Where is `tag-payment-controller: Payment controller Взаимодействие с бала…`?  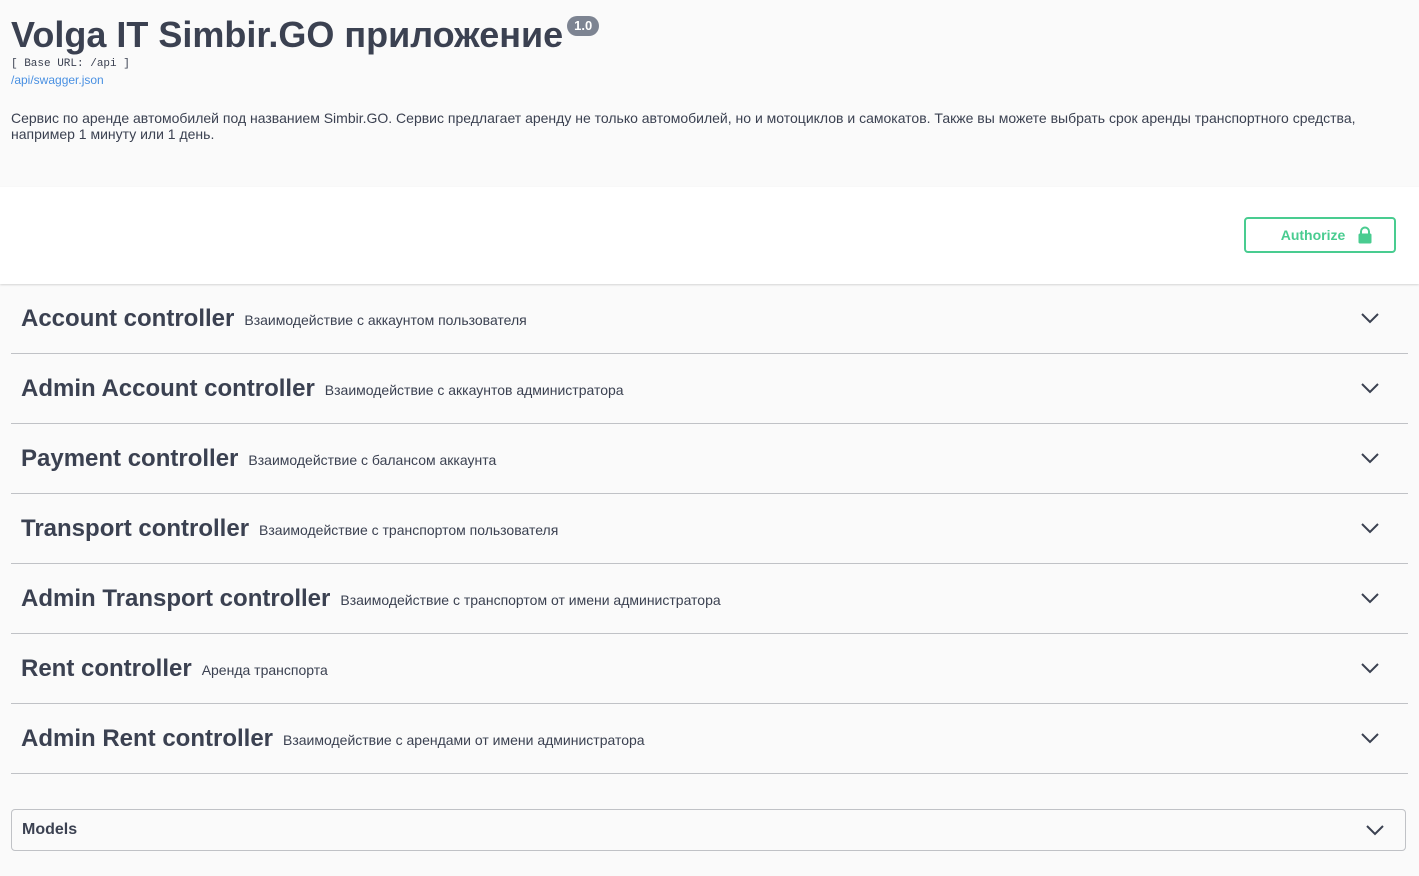 tag-payment-controller: Payment controller Взаимодействие с бала… is located at coordinates (709, 459).